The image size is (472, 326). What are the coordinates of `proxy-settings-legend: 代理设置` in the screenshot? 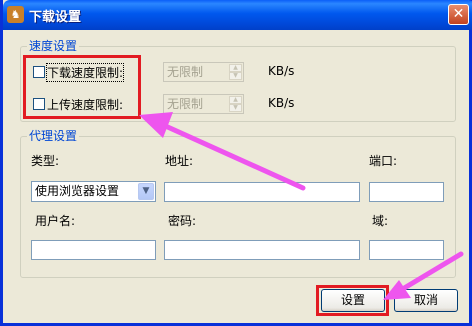 It's located at (53, 135).